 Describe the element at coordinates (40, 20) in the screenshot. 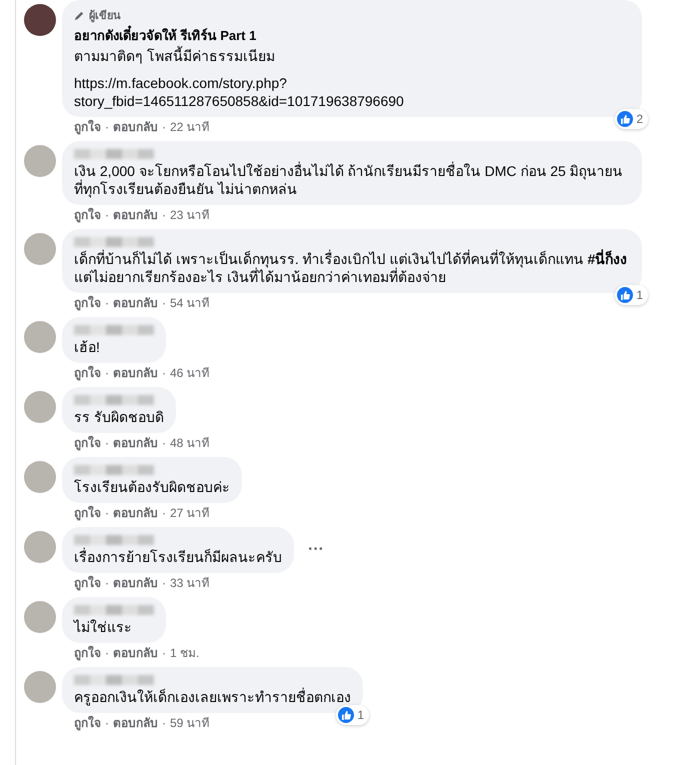

I see `avatar` at that location.